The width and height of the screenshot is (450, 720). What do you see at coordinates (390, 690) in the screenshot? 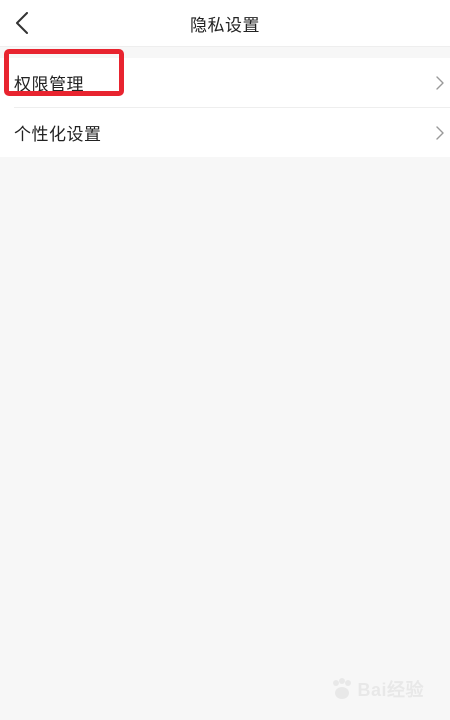
I see `watermark-text: Bai经验` at bounding box center [390, 690].